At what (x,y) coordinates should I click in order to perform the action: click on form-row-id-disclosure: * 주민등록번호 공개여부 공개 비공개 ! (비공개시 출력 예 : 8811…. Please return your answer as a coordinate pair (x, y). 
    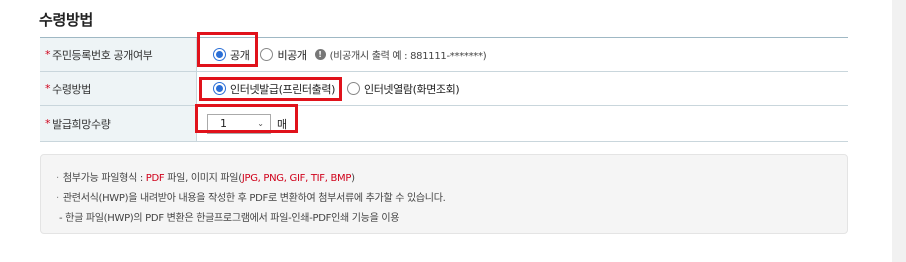
    Looking at the image, I should click on (444, 52).